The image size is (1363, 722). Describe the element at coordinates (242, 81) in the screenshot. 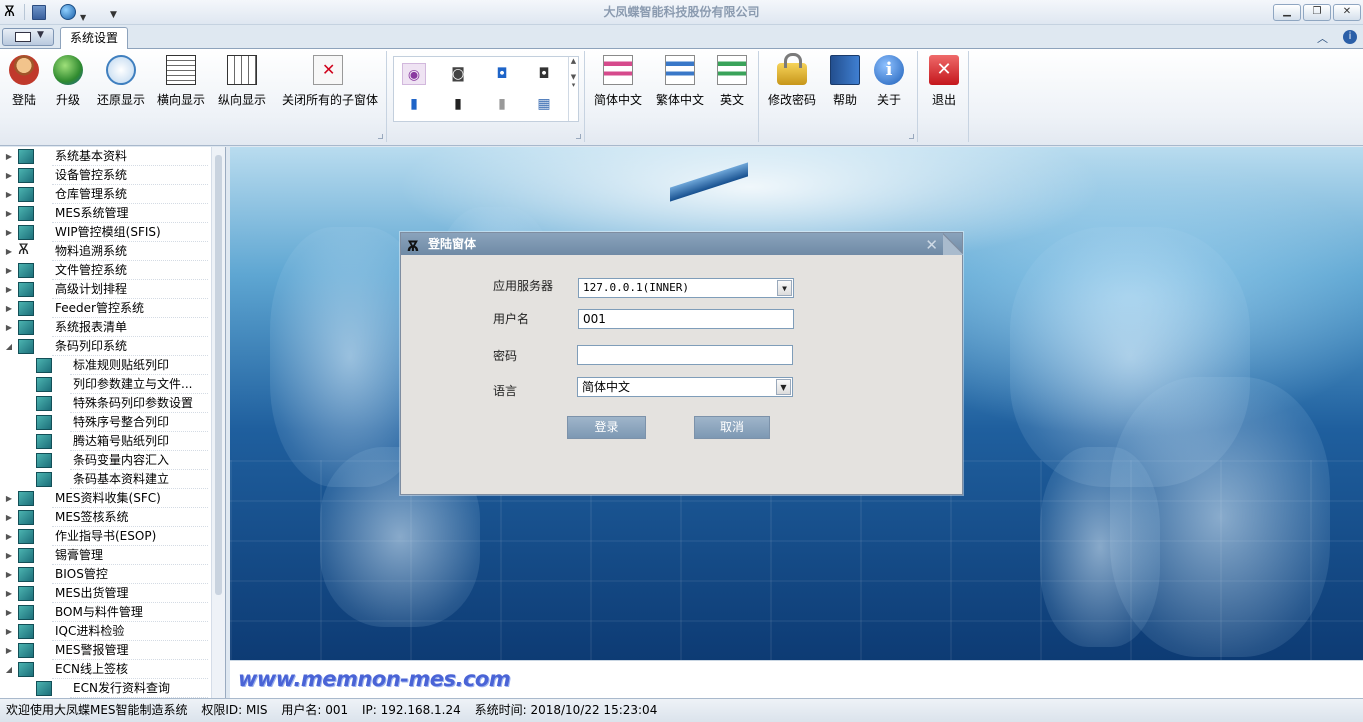

I see `vertical-display-button: 纵向显示` at that location.